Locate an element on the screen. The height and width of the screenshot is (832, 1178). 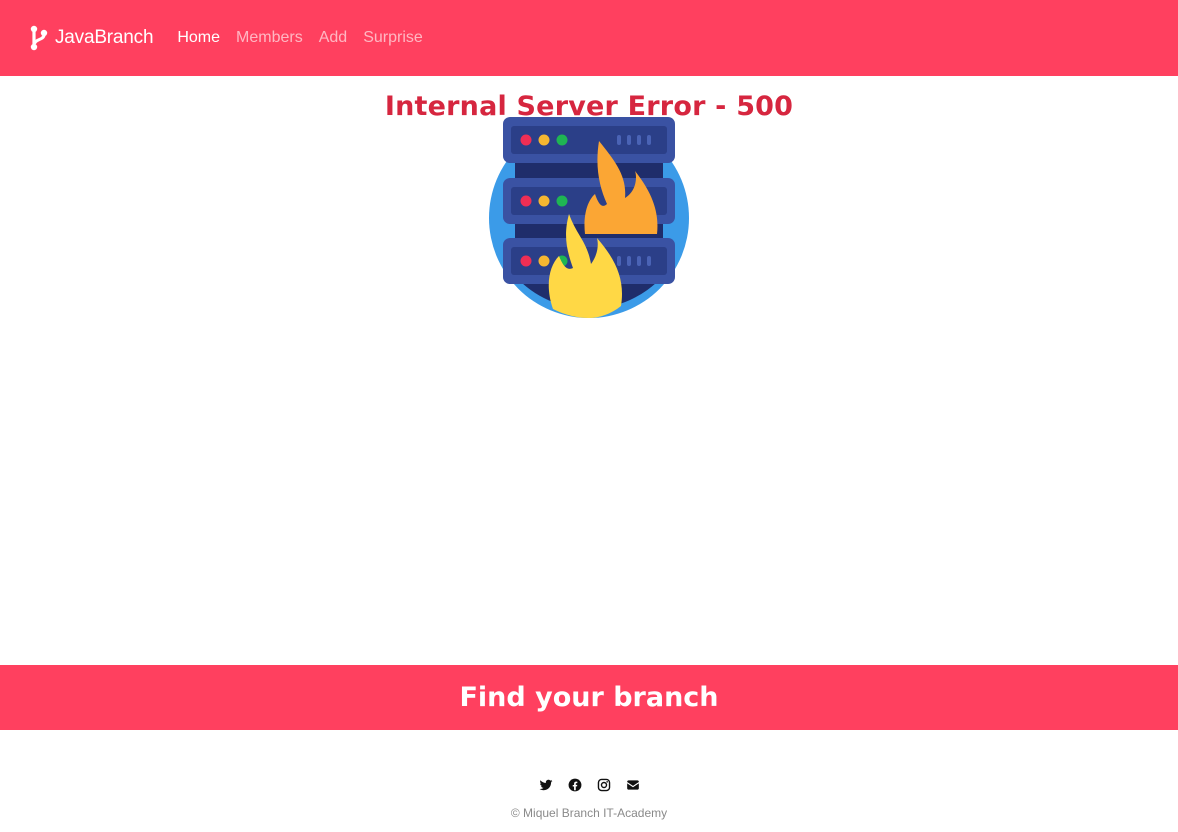
find-branch-banner: Find your branch is located at coordinates (589, 697).